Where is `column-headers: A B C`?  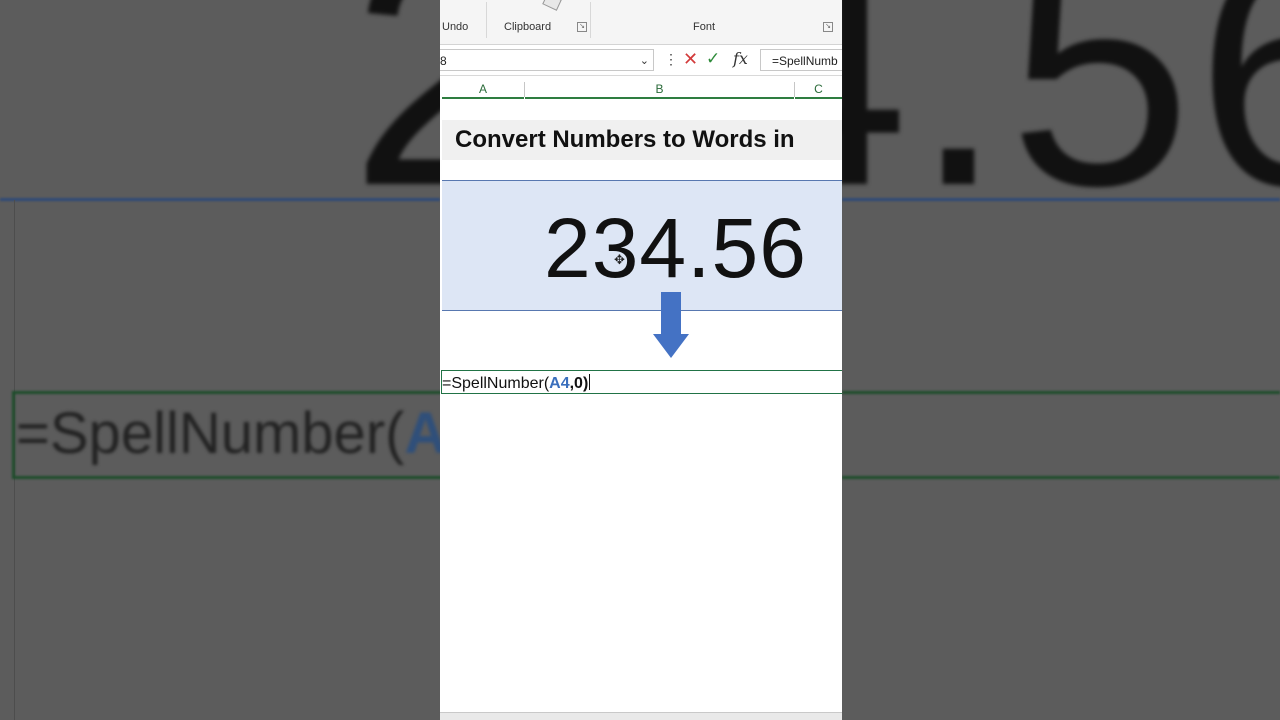 column-headers: A B C is located at coordinates (641, 89).